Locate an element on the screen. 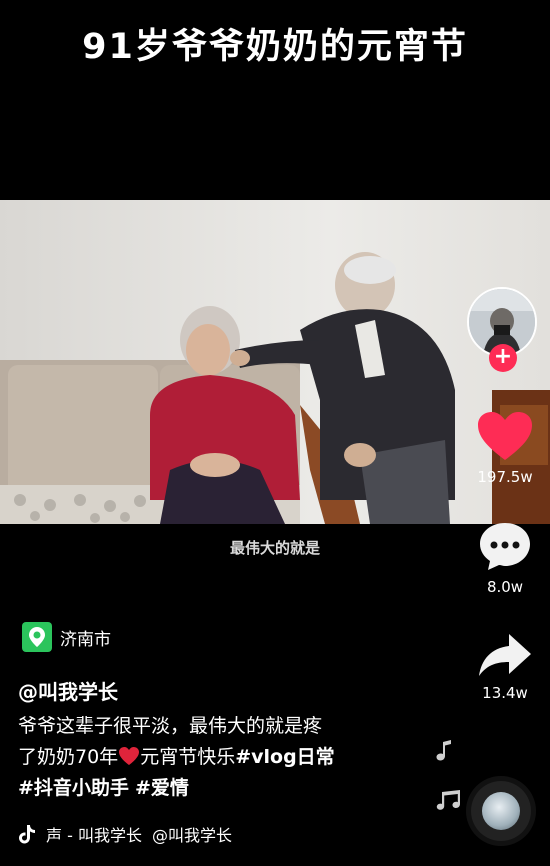  music-cover is located at coordinates (501, 811).